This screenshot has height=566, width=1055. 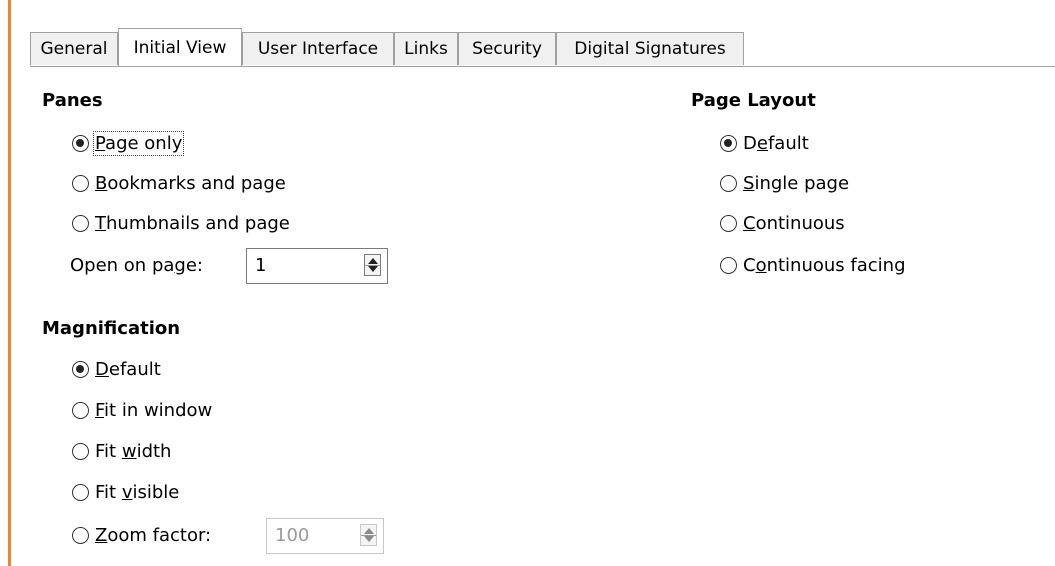 I want to click on tab-label: Security, so click(x=507, y=49).